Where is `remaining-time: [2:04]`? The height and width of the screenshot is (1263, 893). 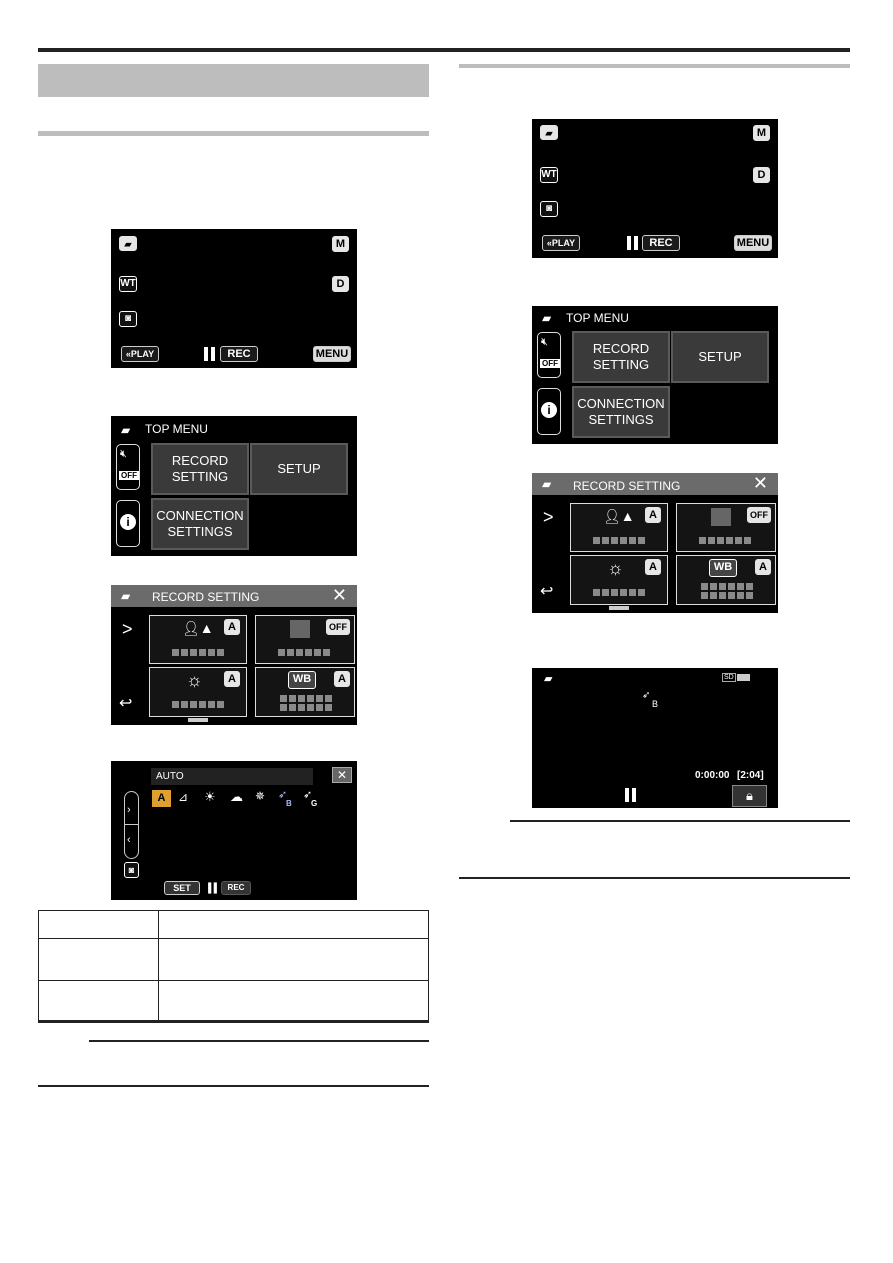 remaining-time: [2:04] is located at coordinates (750, 775).